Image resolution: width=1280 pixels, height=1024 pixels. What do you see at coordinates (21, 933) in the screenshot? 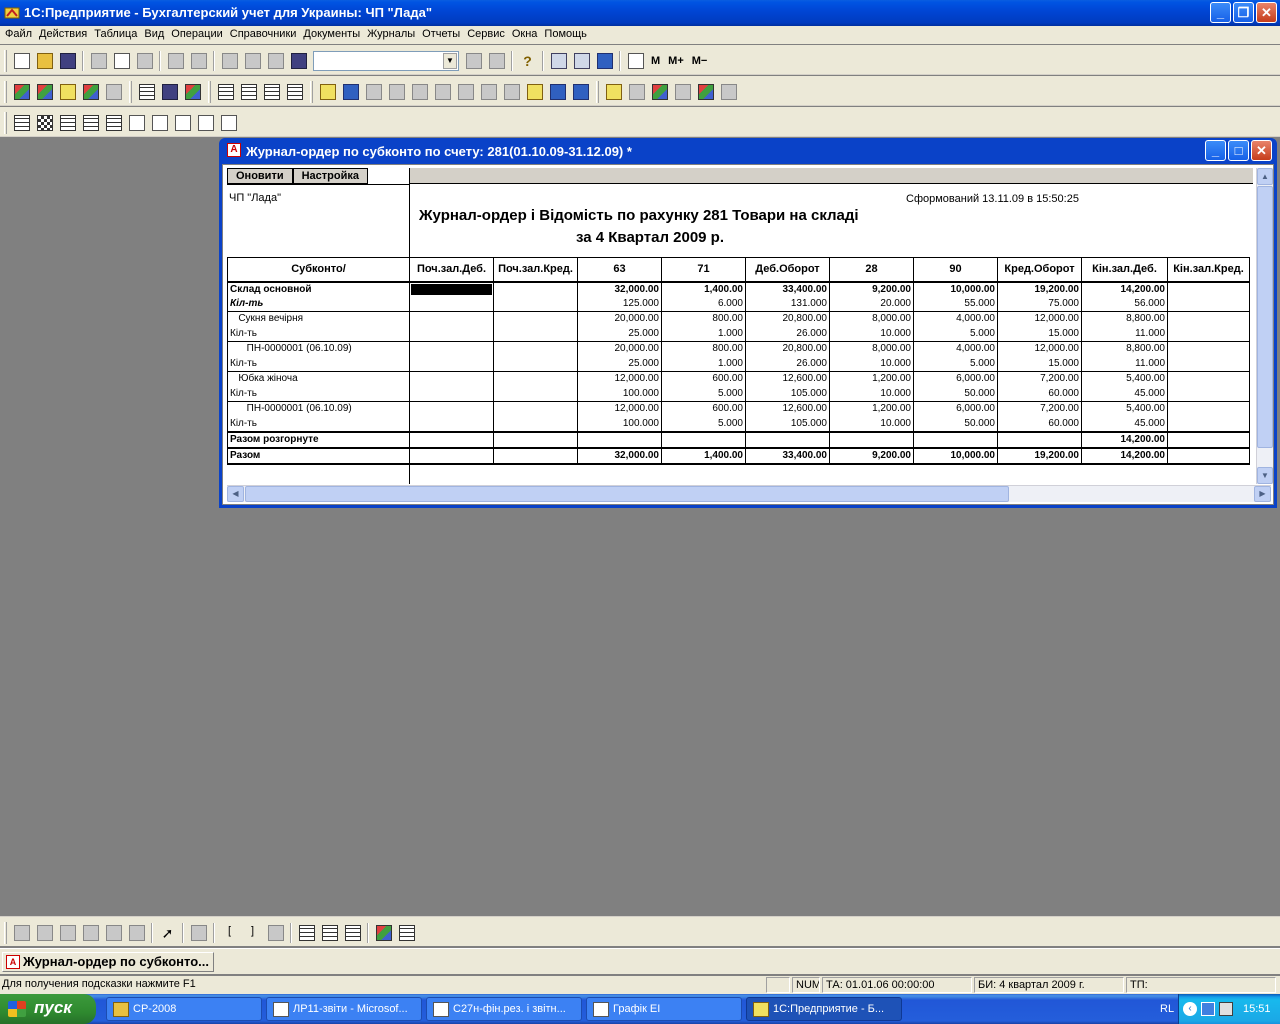
I see `line-icon` at bounding box center [21, 933].